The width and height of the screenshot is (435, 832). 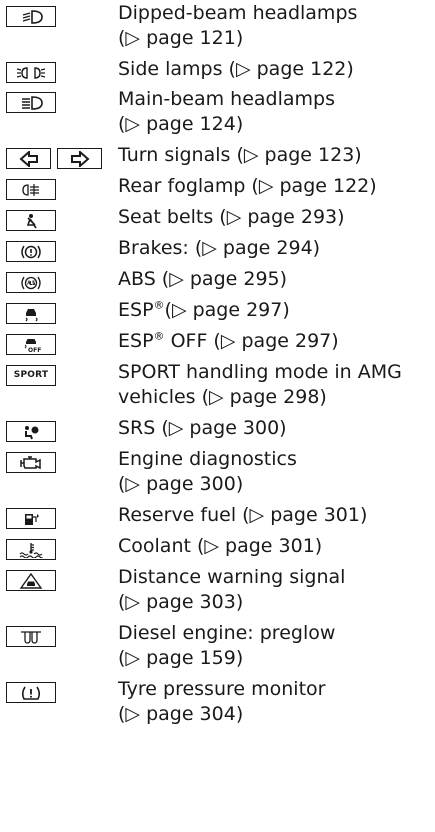 What do you see at coordinates (31, 220) in the screenshot?
I see `seat-belt-icon` at bounding box center [31, 220].